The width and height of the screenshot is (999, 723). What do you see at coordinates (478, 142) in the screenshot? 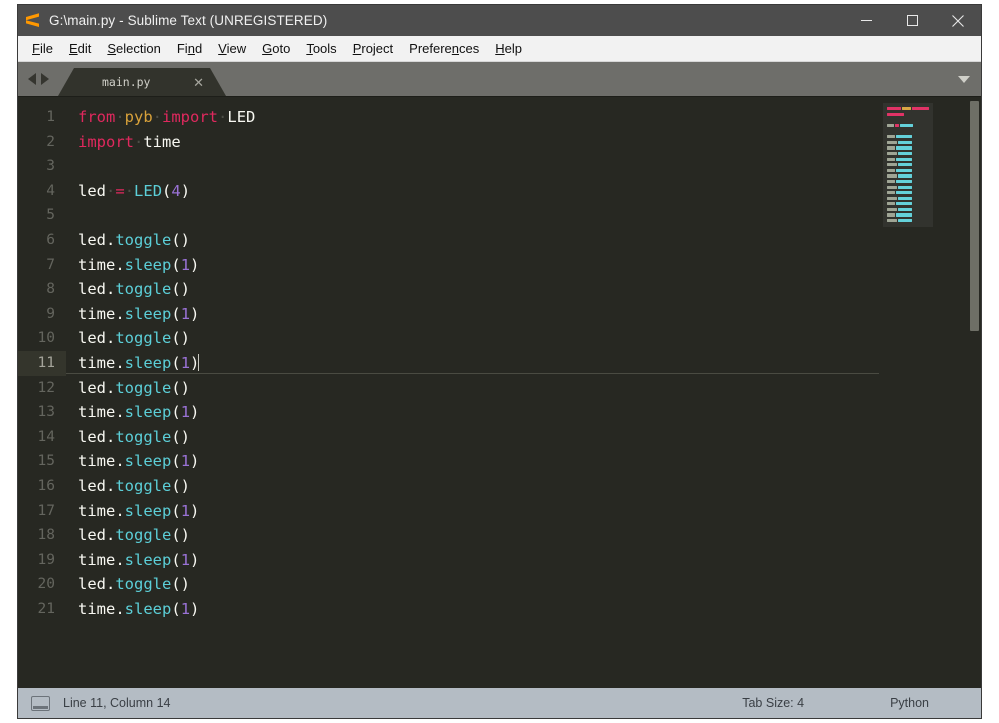
I see `code-line: import·time` at bounding box center [478, 142].